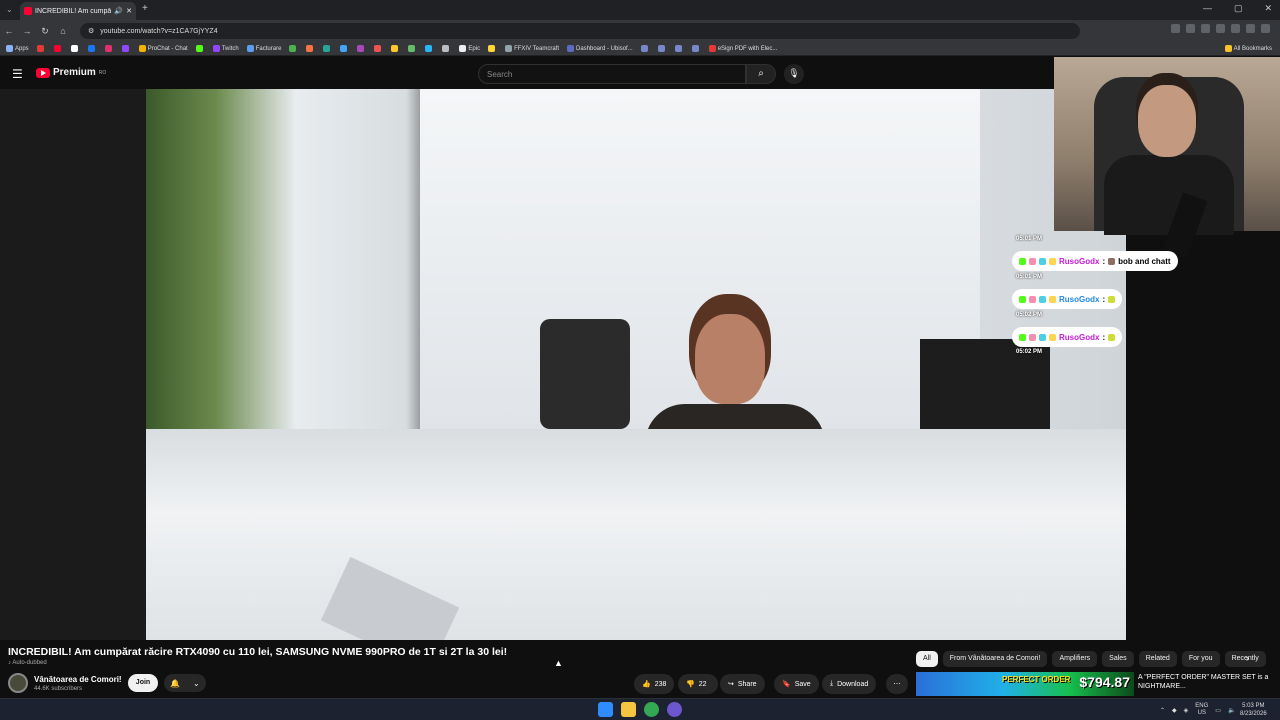  What do you see at coordinates (185, 683) in the screenshot?
I see `notifications-button: 🔔 ⌄` at bounding box center [185, 683].